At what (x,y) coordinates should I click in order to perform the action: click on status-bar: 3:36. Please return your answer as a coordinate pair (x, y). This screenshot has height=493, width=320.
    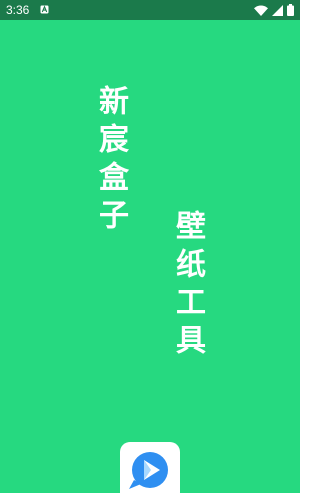
    Looking at the image, I should click on (150, 10).